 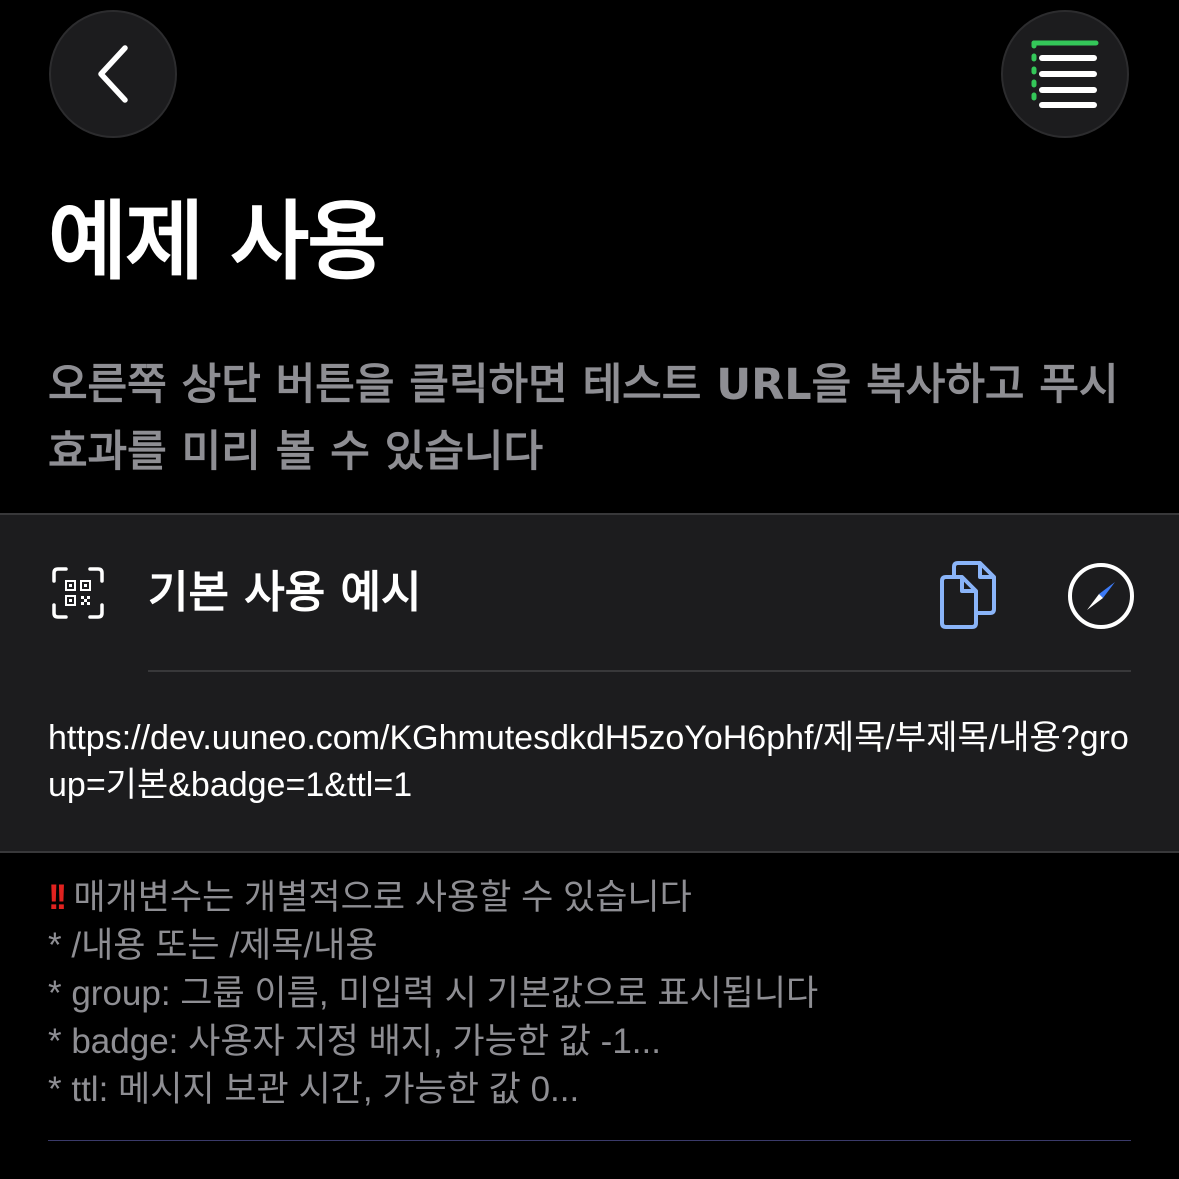 I want to click on bottom-divider, so click(x=589, y=1140).